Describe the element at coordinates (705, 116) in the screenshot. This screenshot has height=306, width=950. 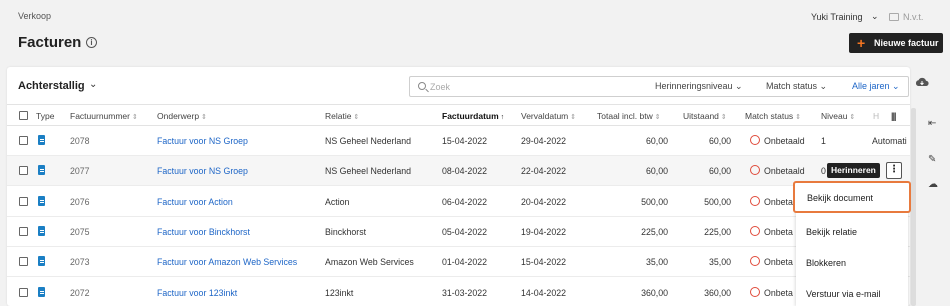
I see `col-outstanding: Uitstaand ⇕` at that location.